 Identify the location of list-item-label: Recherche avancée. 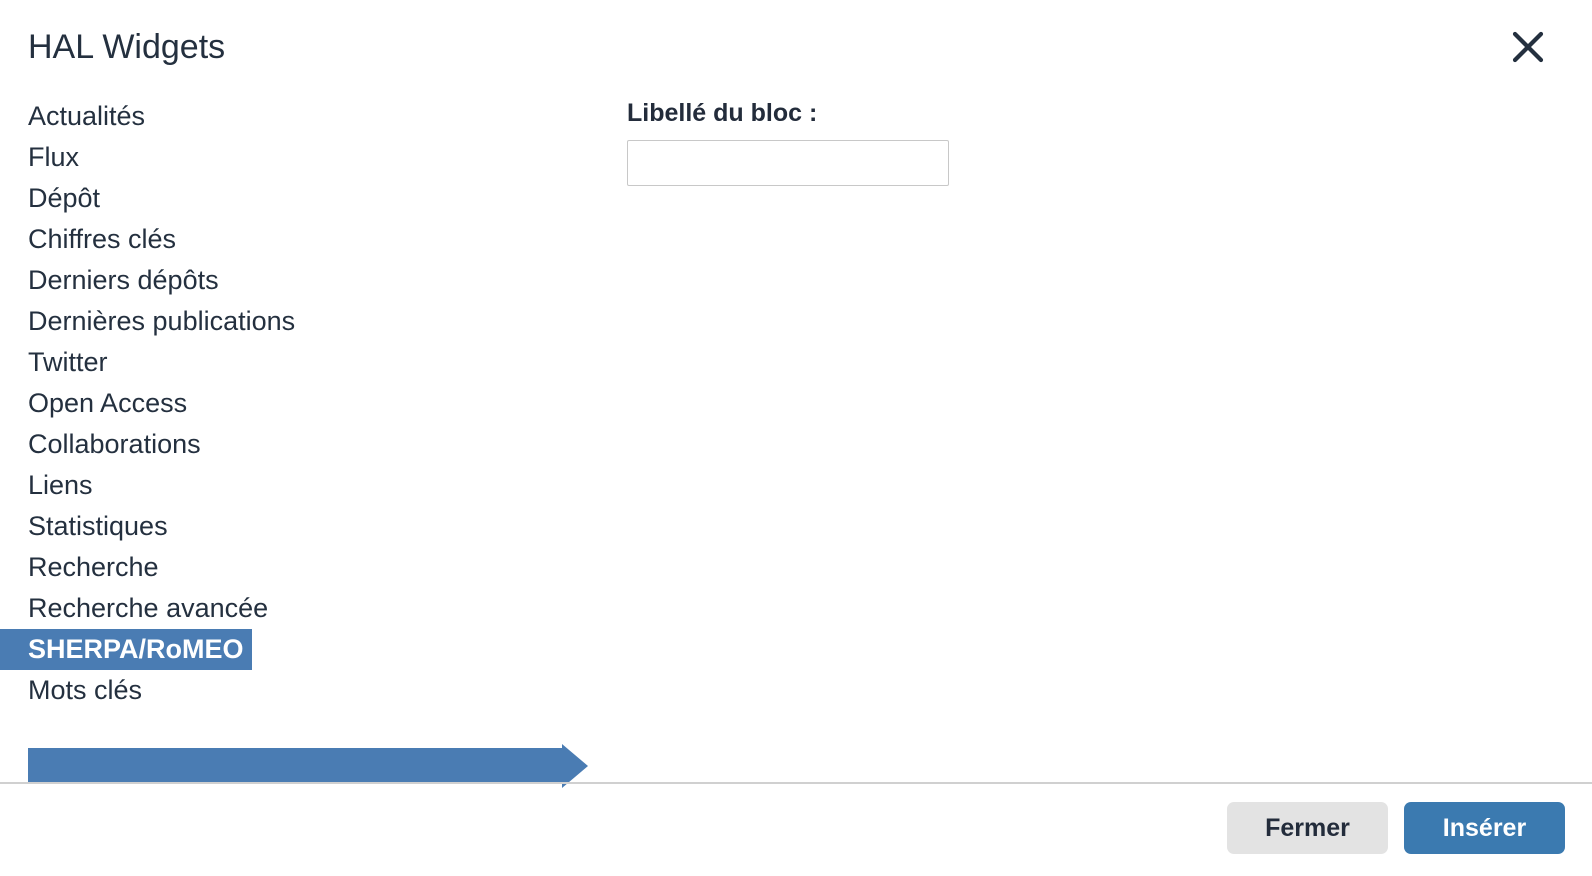
(148, 608).